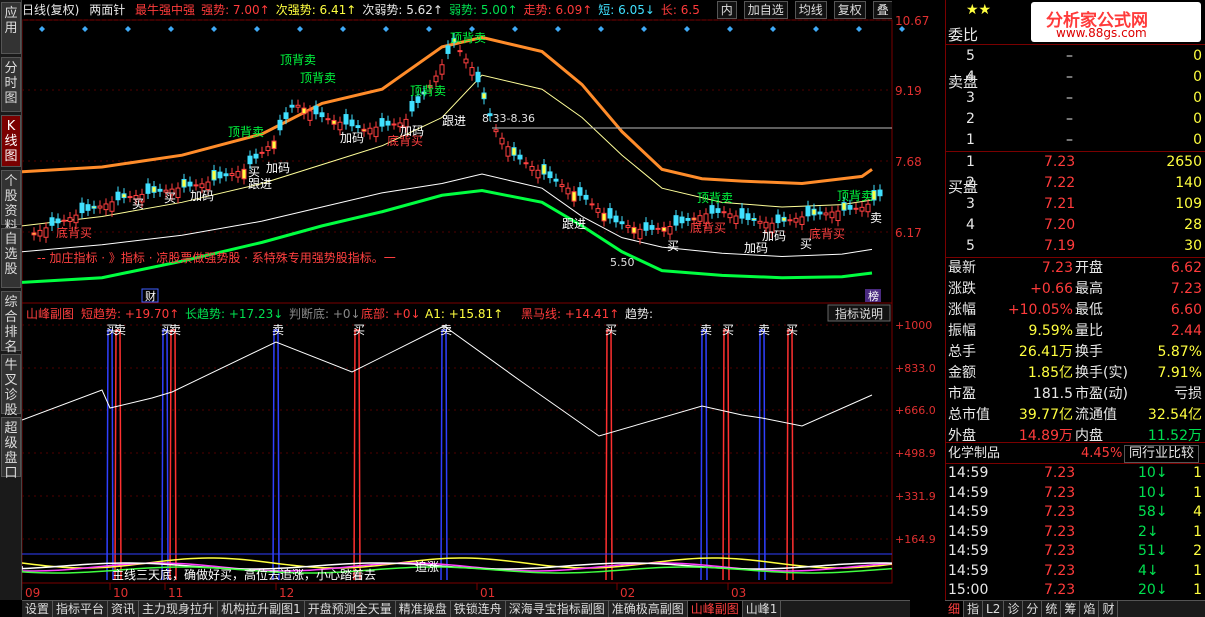 This screenshot has height=617, width=1205. I want to click on tick-row: 14:59 7.23 58↓ 4, so click(1075, 512).